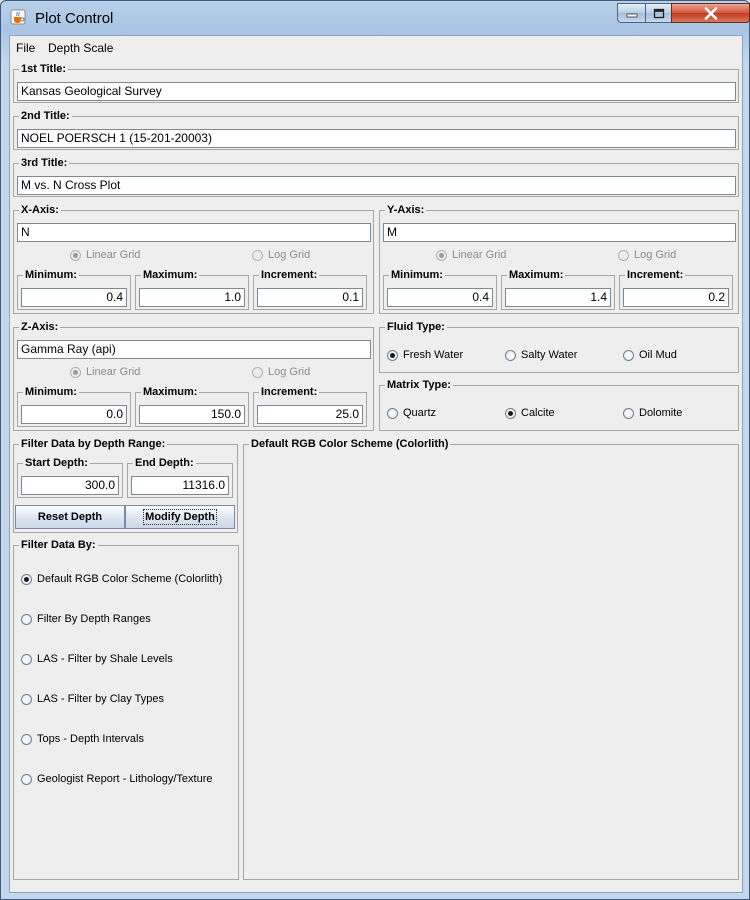 Image resolution: width=750 pixels, height=900 pixels. I want to click on third-title-group: 3rd Title: M vs. N Cross Plot, so click(376, 177).